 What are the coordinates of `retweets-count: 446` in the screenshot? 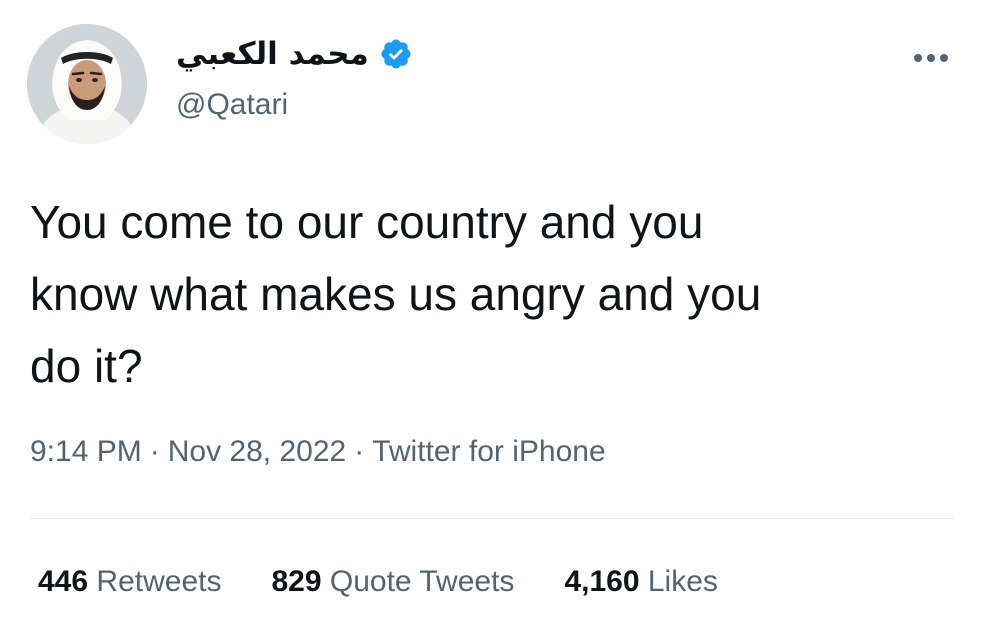 It's located at (63, 581).